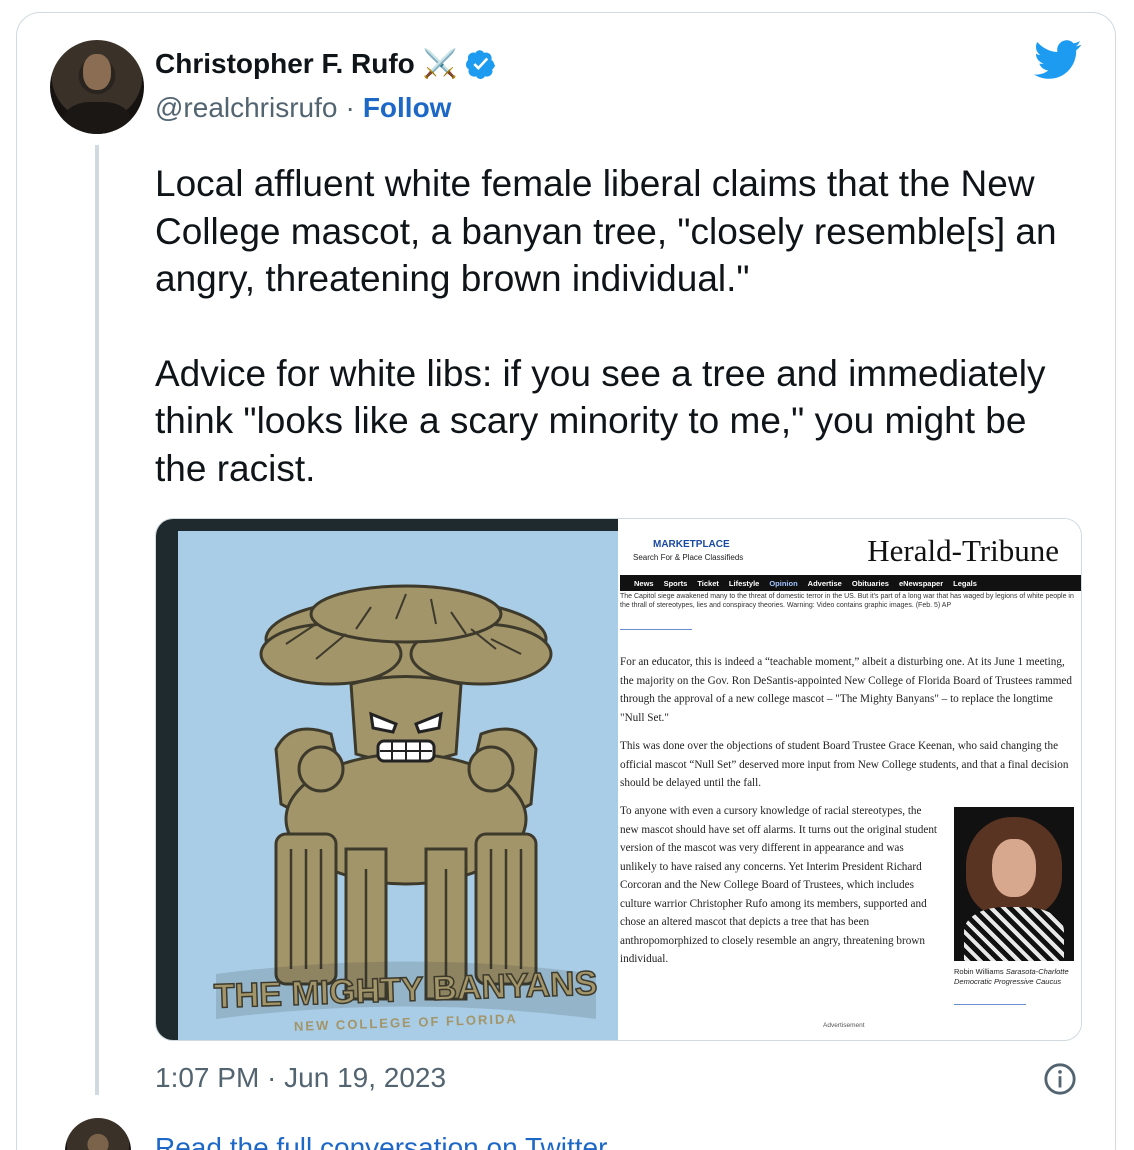  Describe the element at coordinates (97, 72) in the screenshot. I see `avatar-face` at that location.